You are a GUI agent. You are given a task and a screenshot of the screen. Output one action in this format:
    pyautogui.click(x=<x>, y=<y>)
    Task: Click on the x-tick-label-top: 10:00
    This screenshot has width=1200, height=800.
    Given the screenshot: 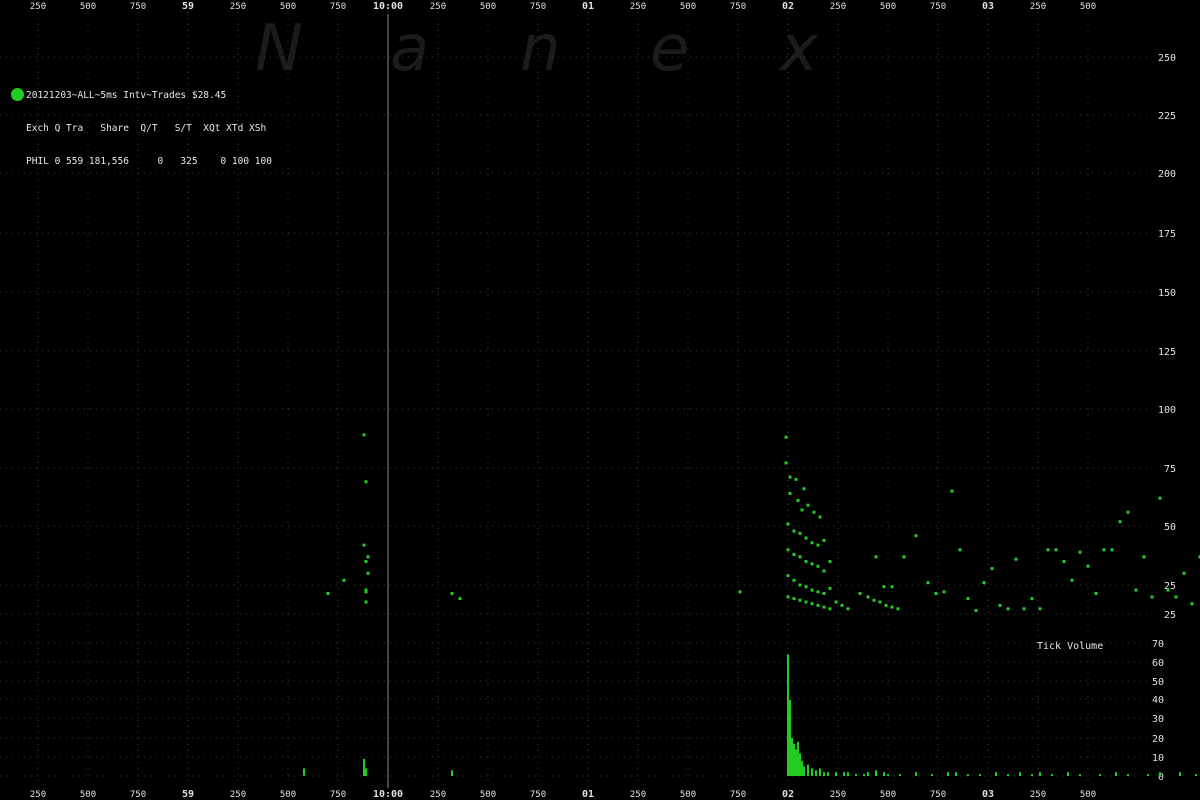 What is the action you would take?
    pyautogui.click(x=388, y=6)
    